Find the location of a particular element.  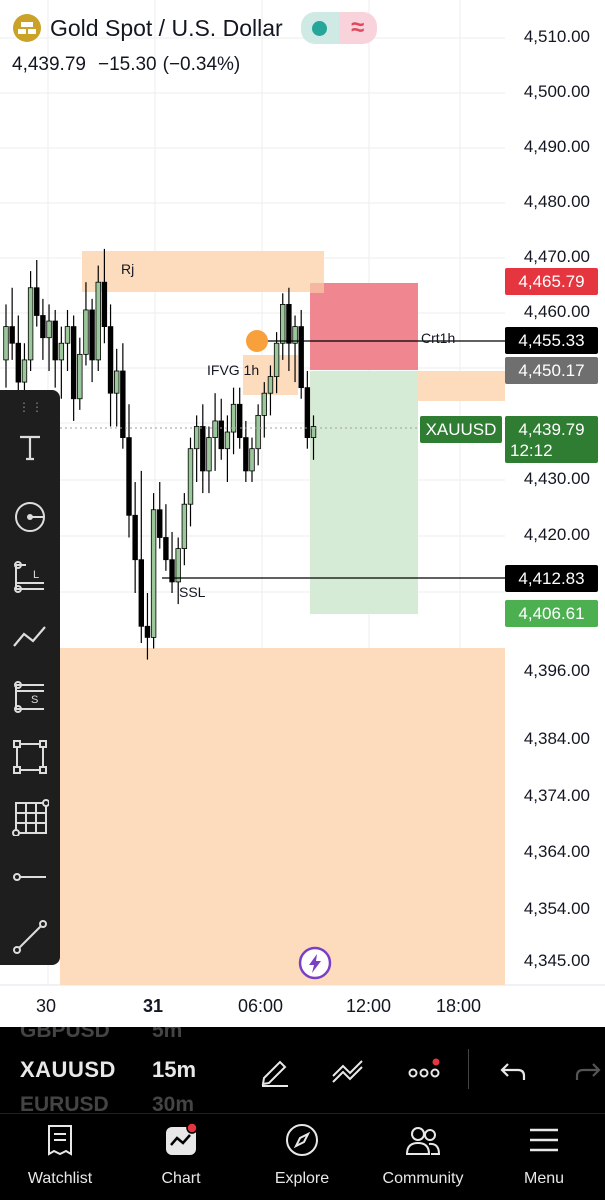

price-axis-label: 4,480.00 is located at coordinates (556, 201).